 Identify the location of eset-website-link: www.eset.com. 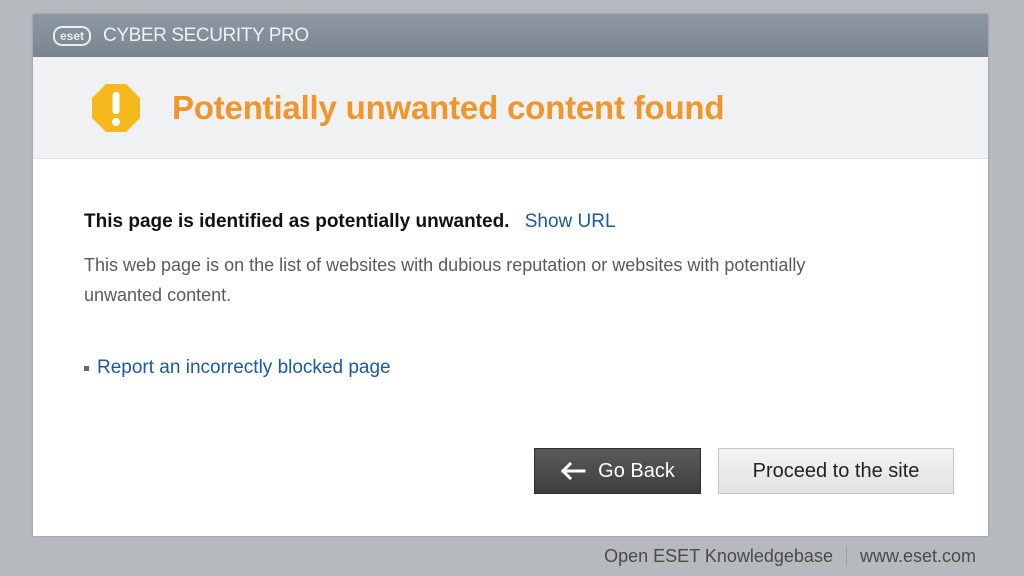
(918, 556).